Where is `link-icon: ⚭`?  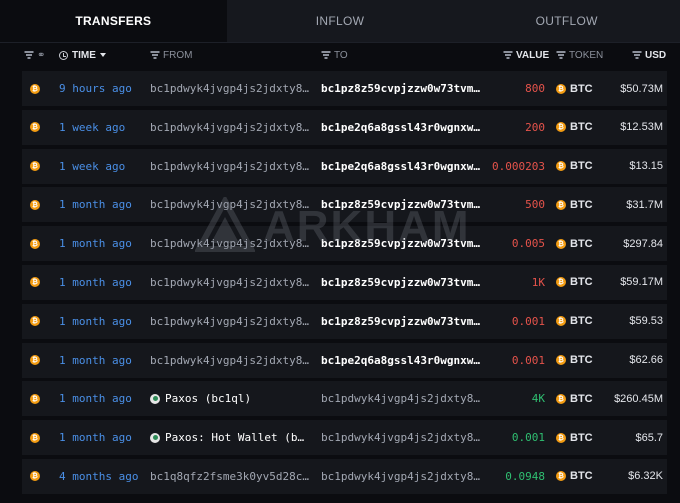 link-icon: ⚭ is located at coordinates (41, 55).